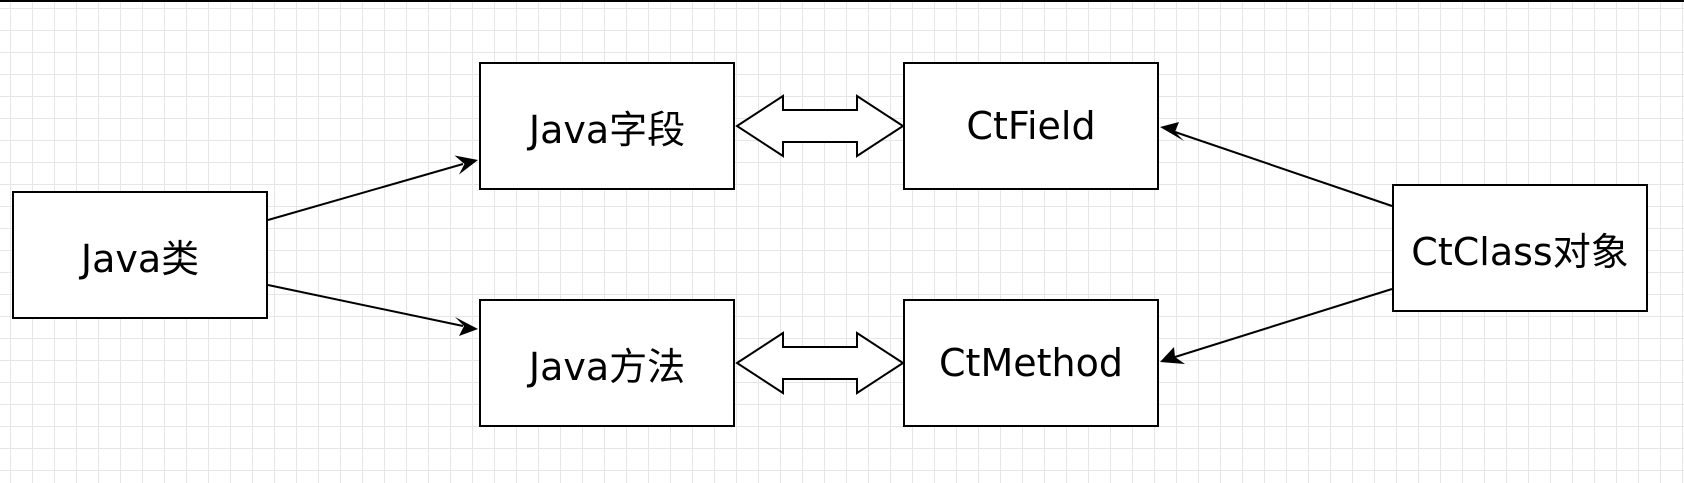 This screenshot has height=483, width=1684. I want to click on node-ctfield-label: CtField, so click(1031, 126).